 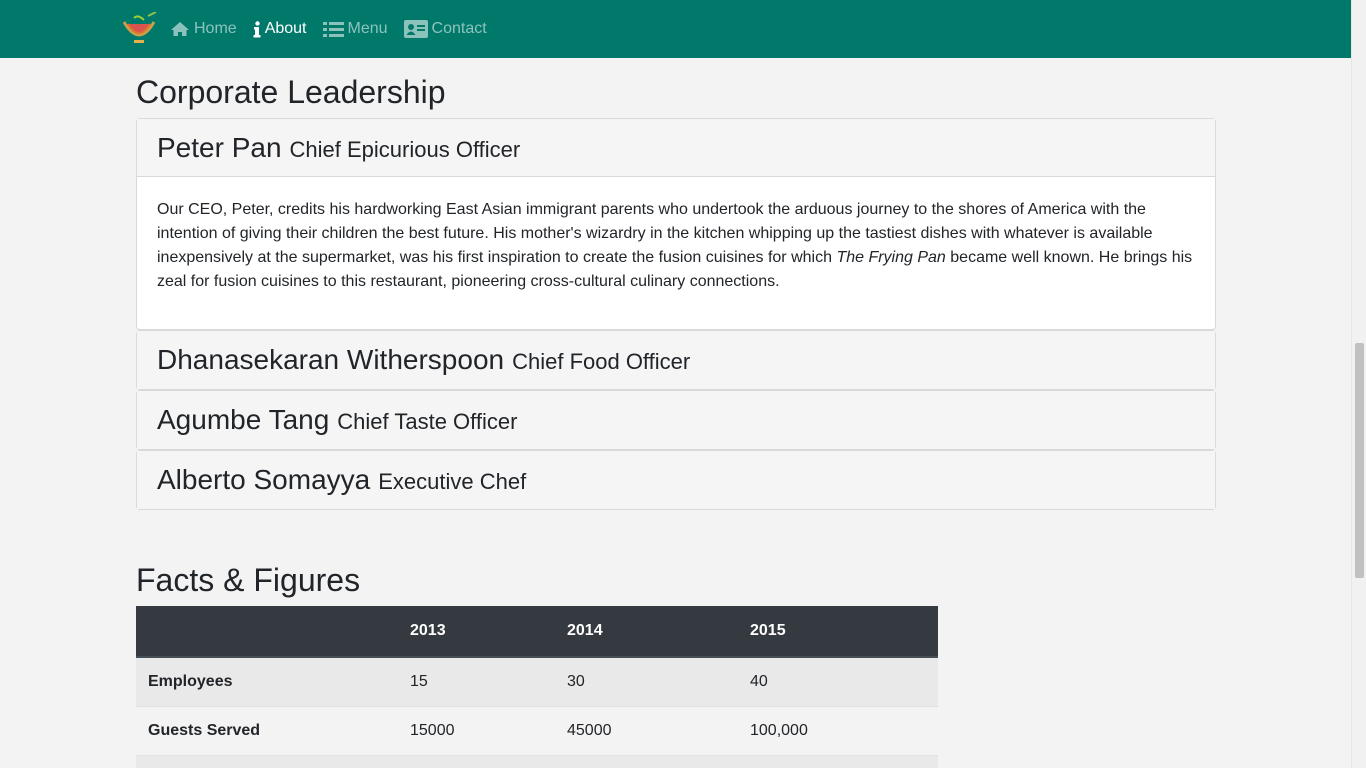 What do you see at coordinates (838, 730) in the screenshot?
I see `table-cell: 100,000` at bounding box center [838, 730].